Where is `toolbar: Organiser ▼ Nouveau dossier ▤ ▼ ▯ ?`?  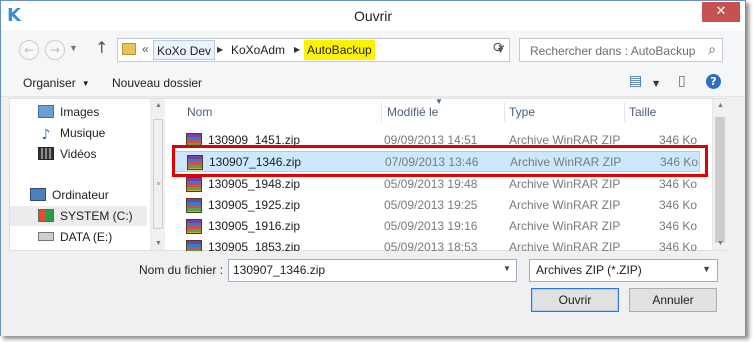
toolbar: Organiser ▼ Nouveau dossier ▤ ▼ ▯ ? is located at coordinates (373, 82).